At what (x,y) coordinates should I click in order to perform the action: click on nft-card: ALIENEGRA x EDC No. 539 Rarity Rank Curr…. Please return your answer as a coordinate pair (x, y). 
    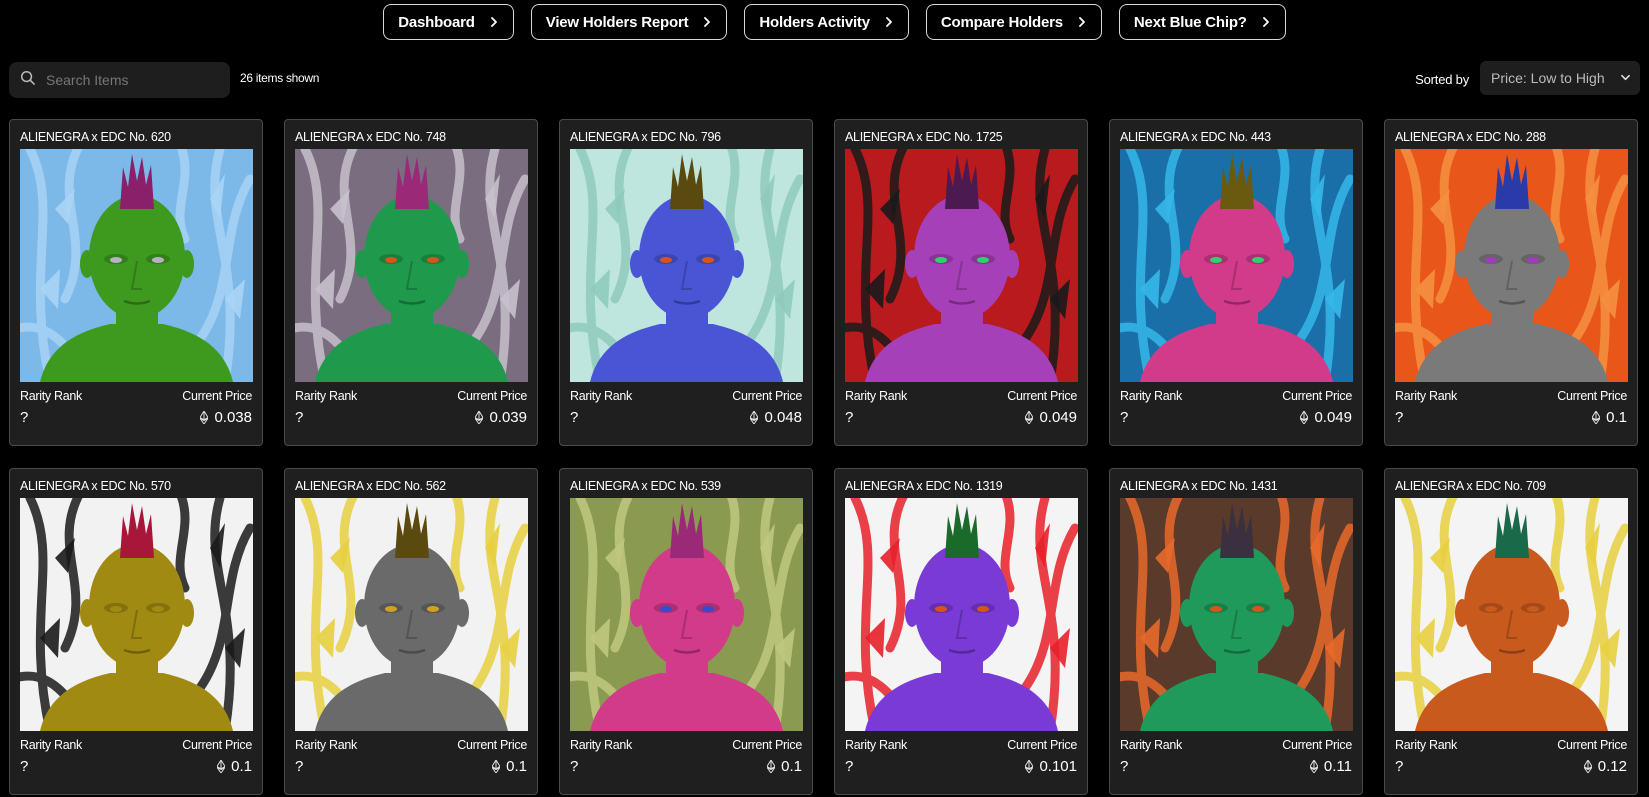
    Looking at the image, I should click on (686, 631).